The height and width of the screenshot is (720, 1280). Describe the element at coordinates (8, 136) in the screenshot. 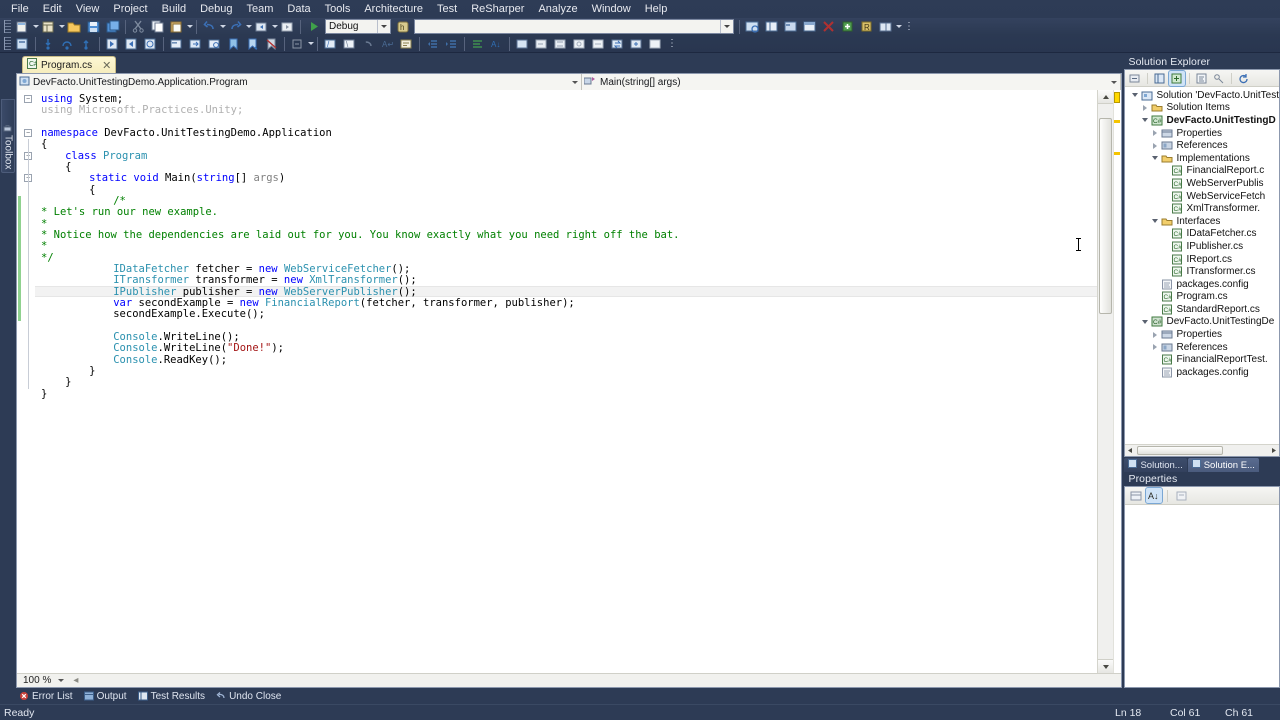

I see `toolbox-tab: Toolbox` at that location.